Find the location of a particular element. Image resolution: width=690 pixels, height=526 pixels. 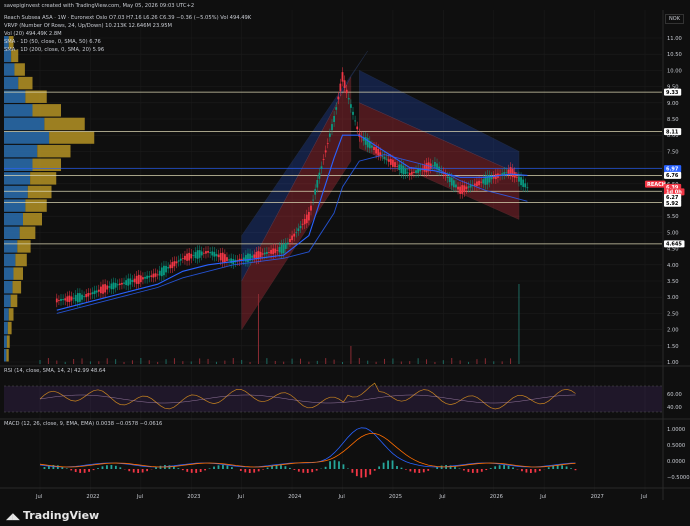

price-tick-label: 9.00 is located at coordinates (673, 104).